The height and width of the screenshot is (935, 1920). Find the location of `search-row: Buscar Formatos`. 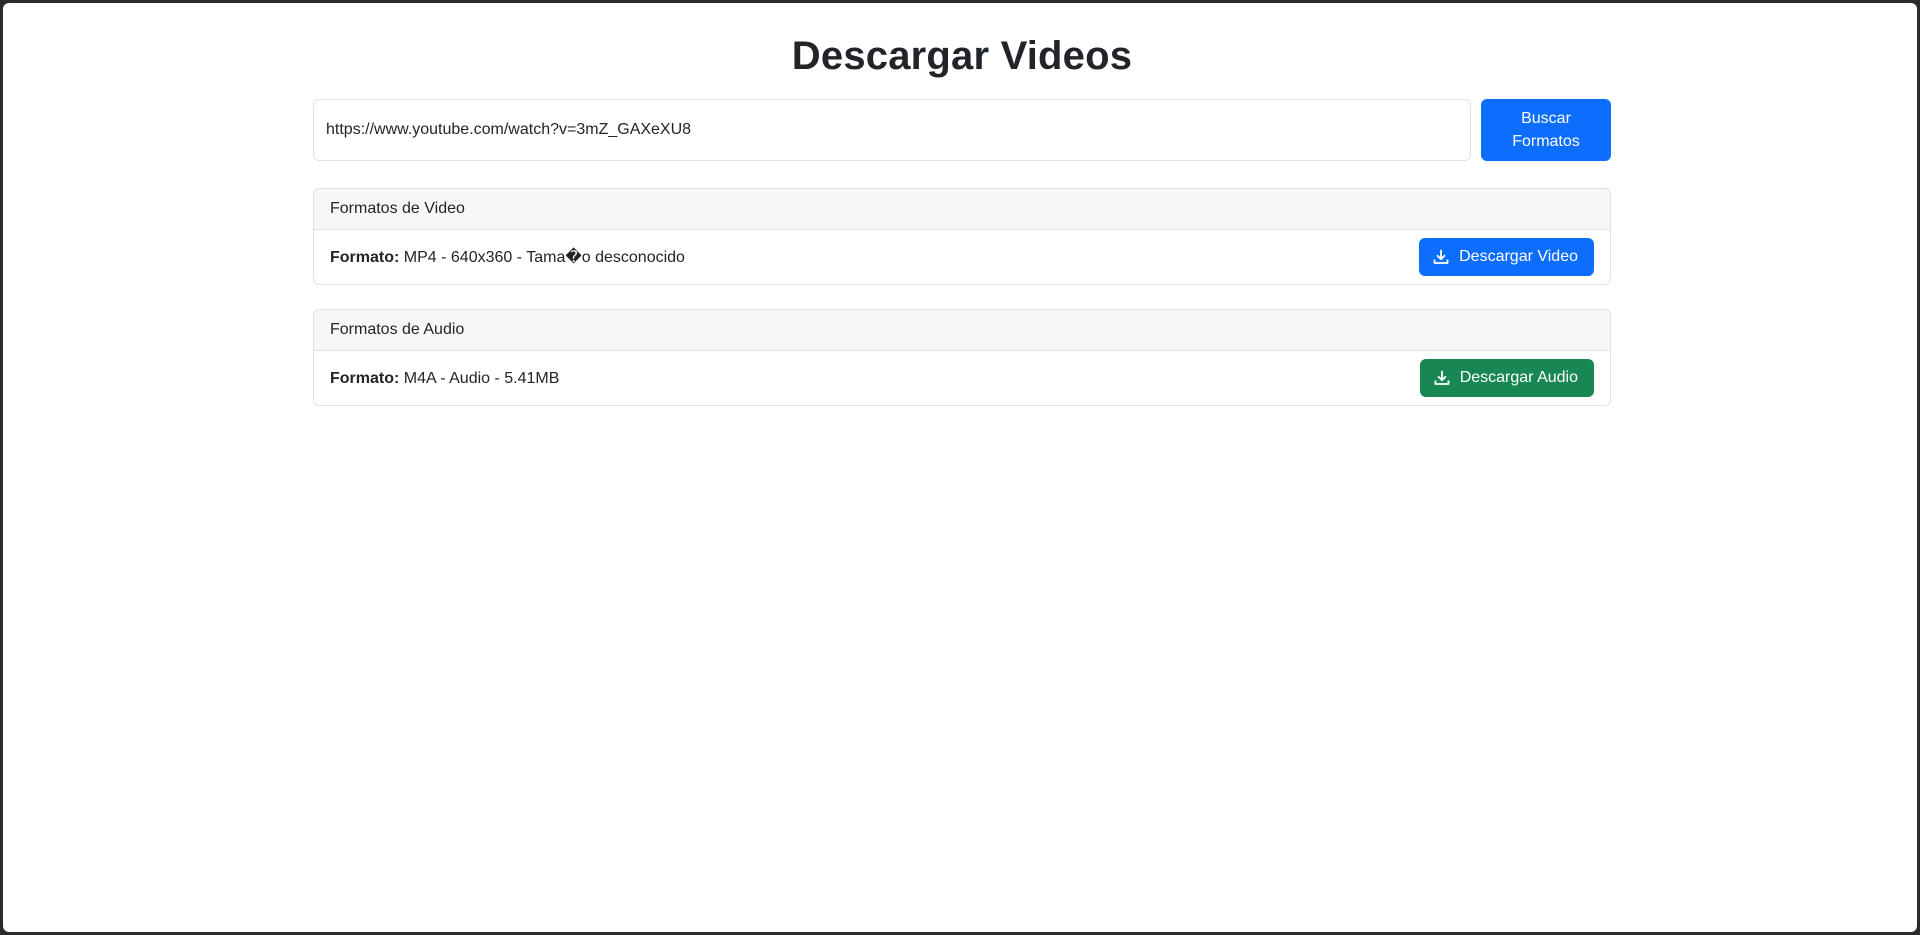

search-row: Buscar Formatos is located at coordinates (962, 130).